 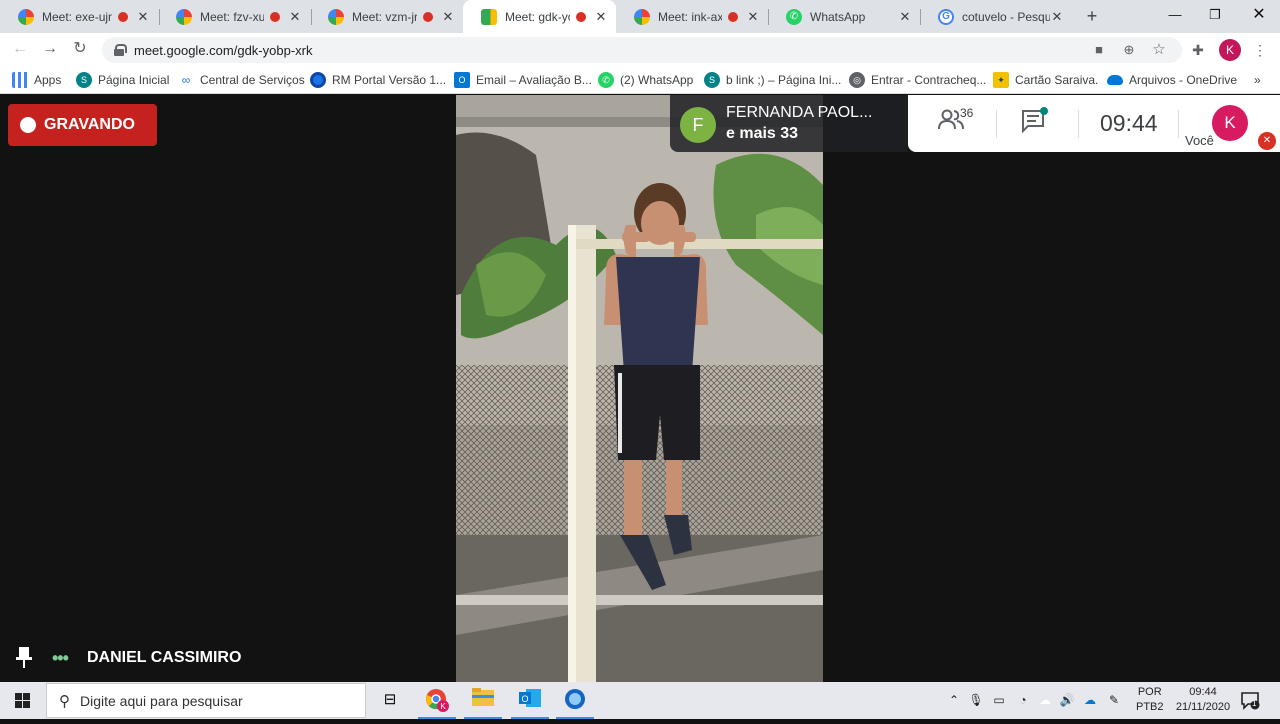 What do you see at coordinates (1183, 80) in the screenshot?
I see `bookmark-label: Arquivos - OneDrive` at bounding box center [1183, 80].